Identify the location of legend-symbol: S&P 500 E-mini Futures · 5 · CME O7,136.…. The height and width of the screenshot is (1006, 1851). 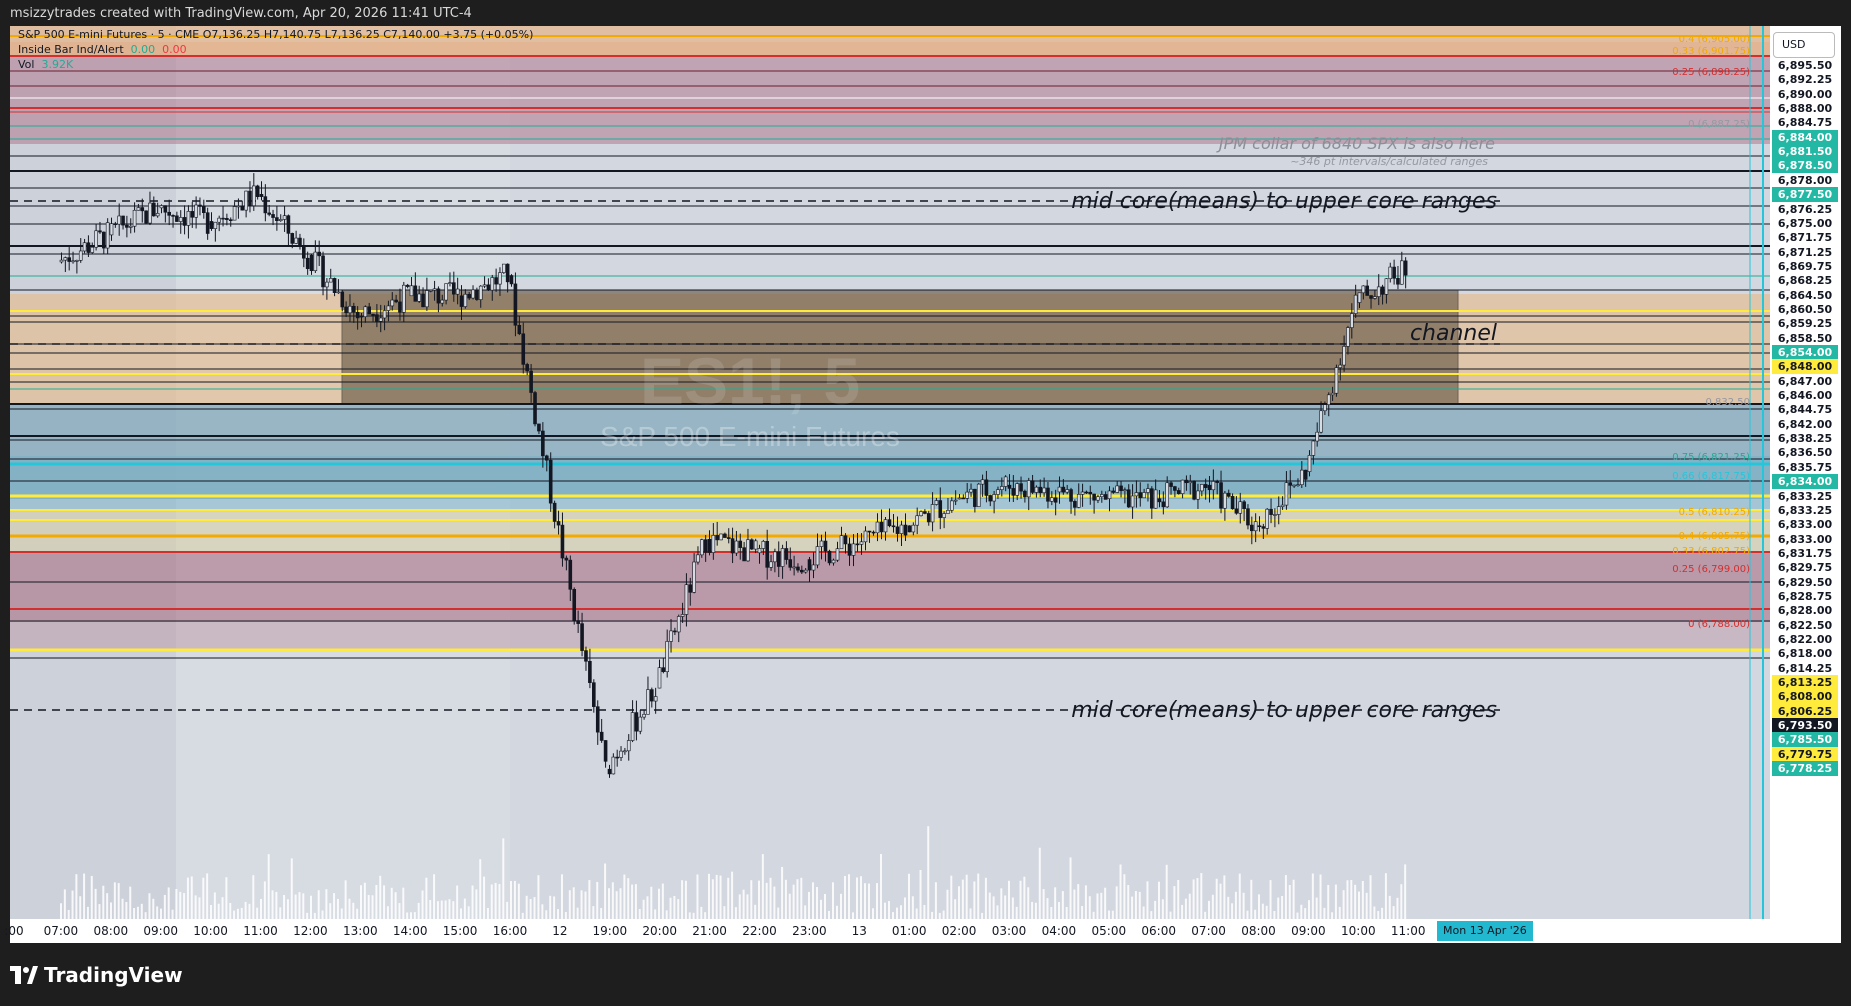
(275, 34).